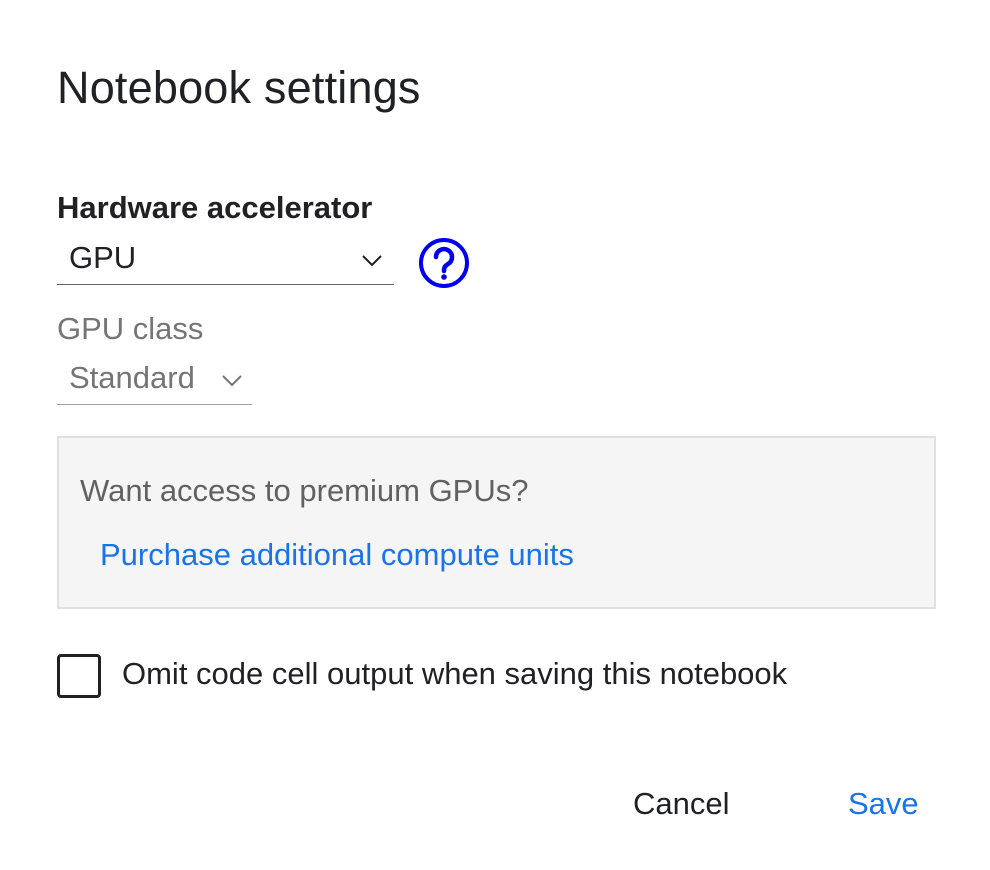 The width and height of the screenshot is (990, 870). I want to click on save-button: Save, so click(883, 804).